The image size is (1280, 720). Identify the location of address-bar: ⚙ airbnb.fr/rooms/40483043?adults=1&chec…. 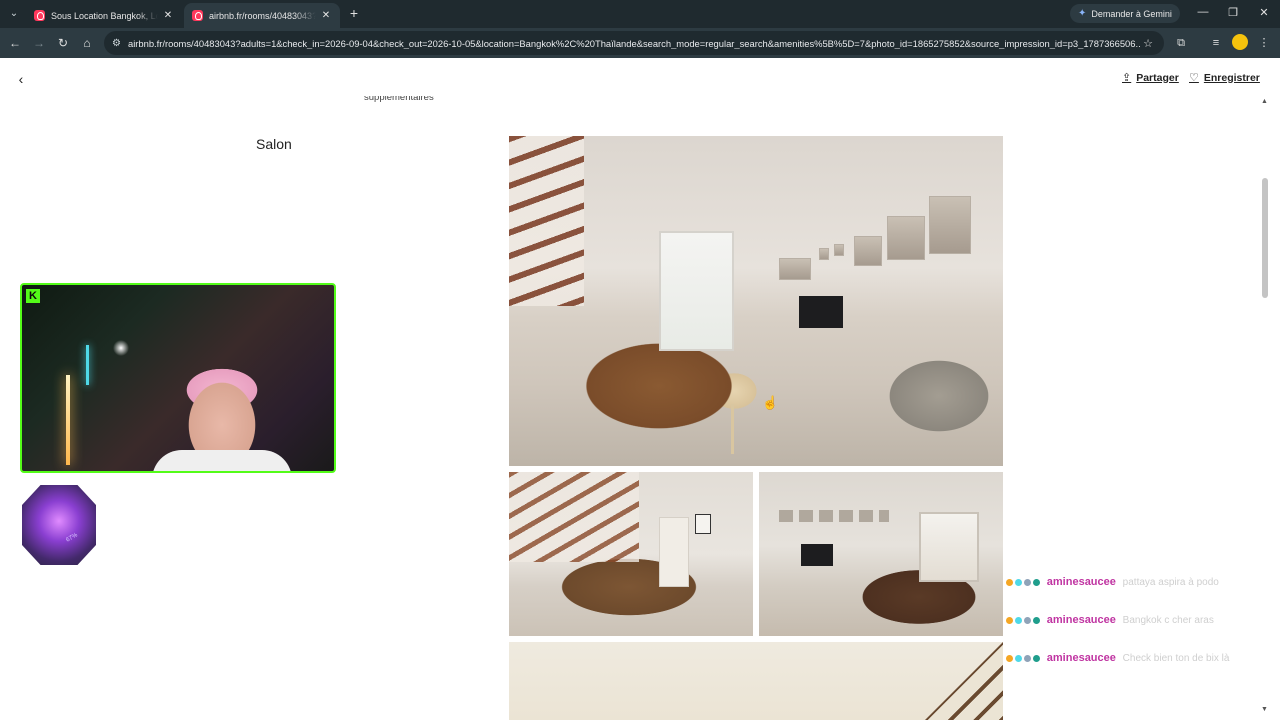
(634, 43).